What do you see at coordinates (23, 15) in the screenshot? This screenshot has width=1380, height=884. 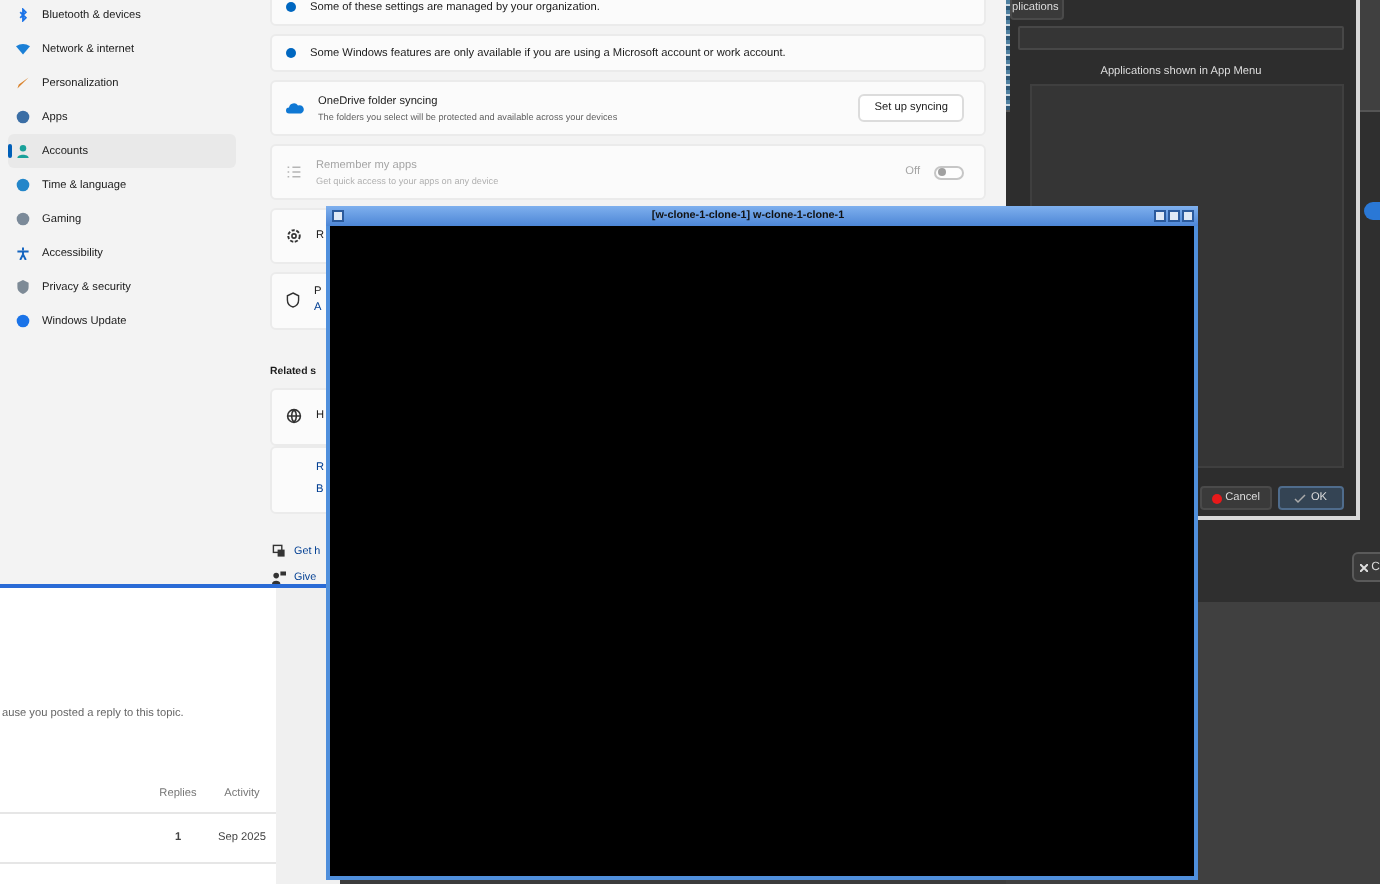 I see `bluetooth-icon` at bounding box center [23, 15].